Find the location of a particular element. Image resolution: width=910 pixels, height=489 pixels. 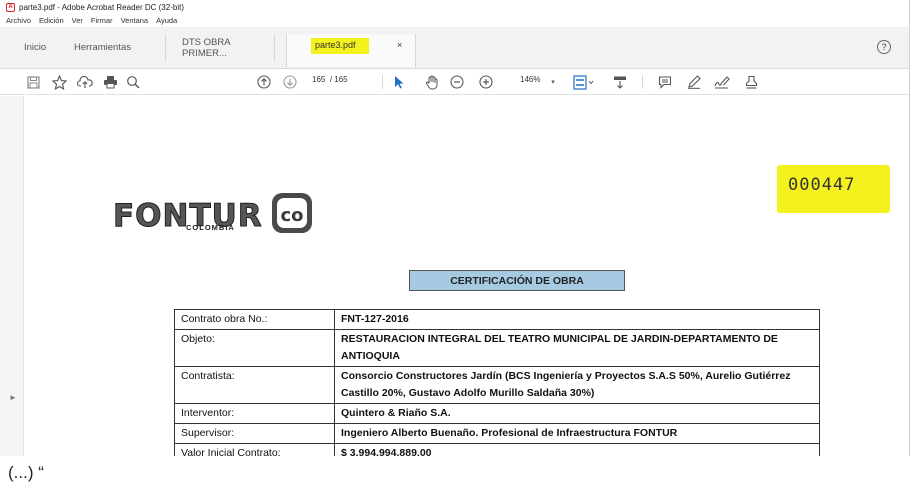

fontur-logo: FONTUR COLOMBIA co is located at coordinates (218, 217).